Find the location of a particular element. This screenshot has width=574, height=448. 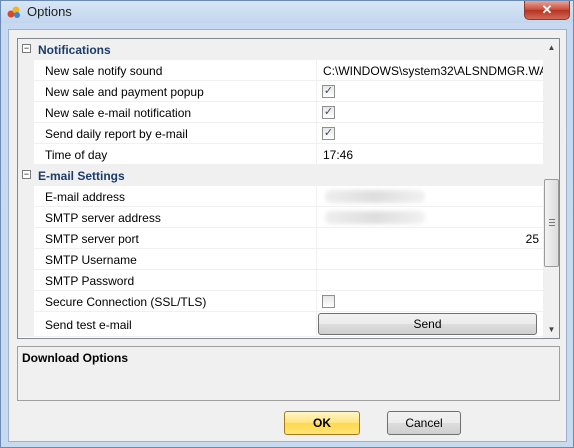

property-row-email-notification: New sale e-mail notification ✓ is located at coordinates (280, 112).